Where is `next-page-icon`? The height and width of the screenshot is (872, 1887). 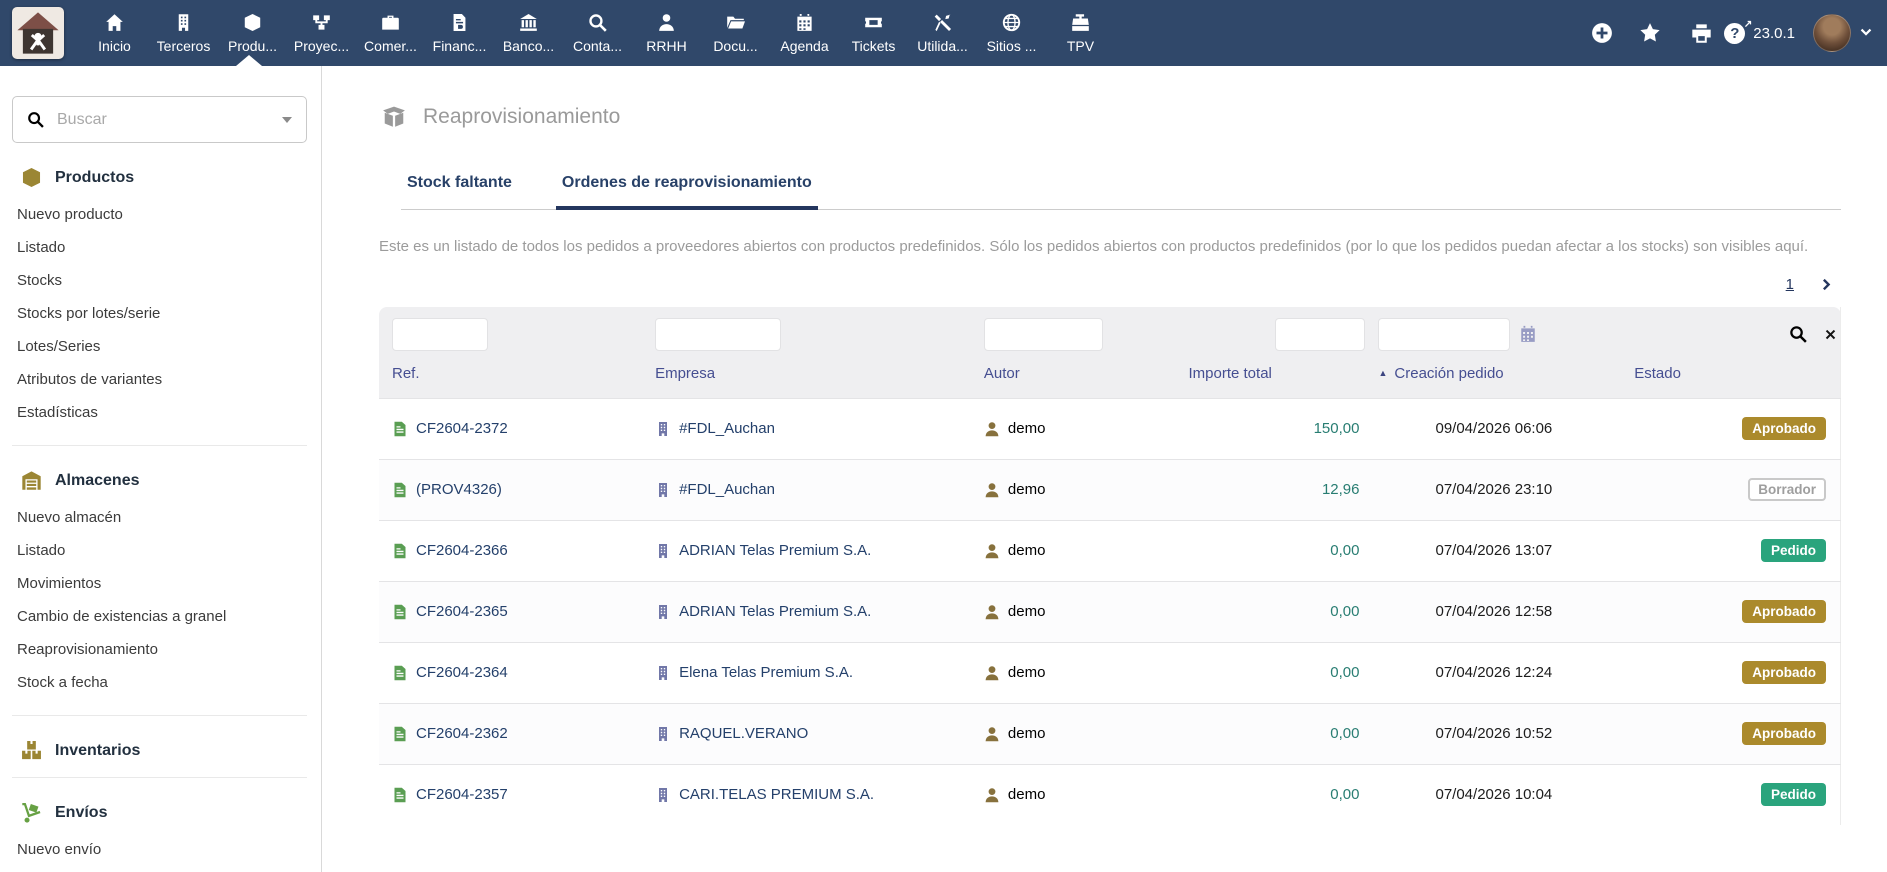 next-page-icon is located at coordinates (1827, 284).